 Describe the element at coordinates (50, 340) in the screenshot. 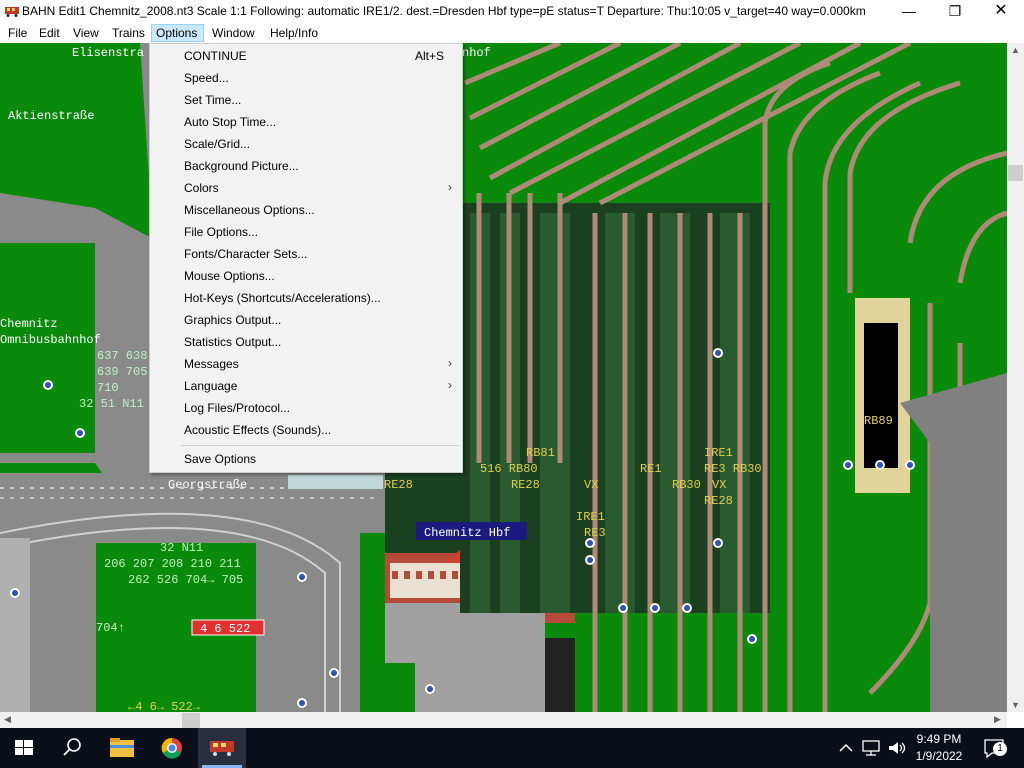

I see `bus-station-label-line2: Omnibusbahnhof` at that location.